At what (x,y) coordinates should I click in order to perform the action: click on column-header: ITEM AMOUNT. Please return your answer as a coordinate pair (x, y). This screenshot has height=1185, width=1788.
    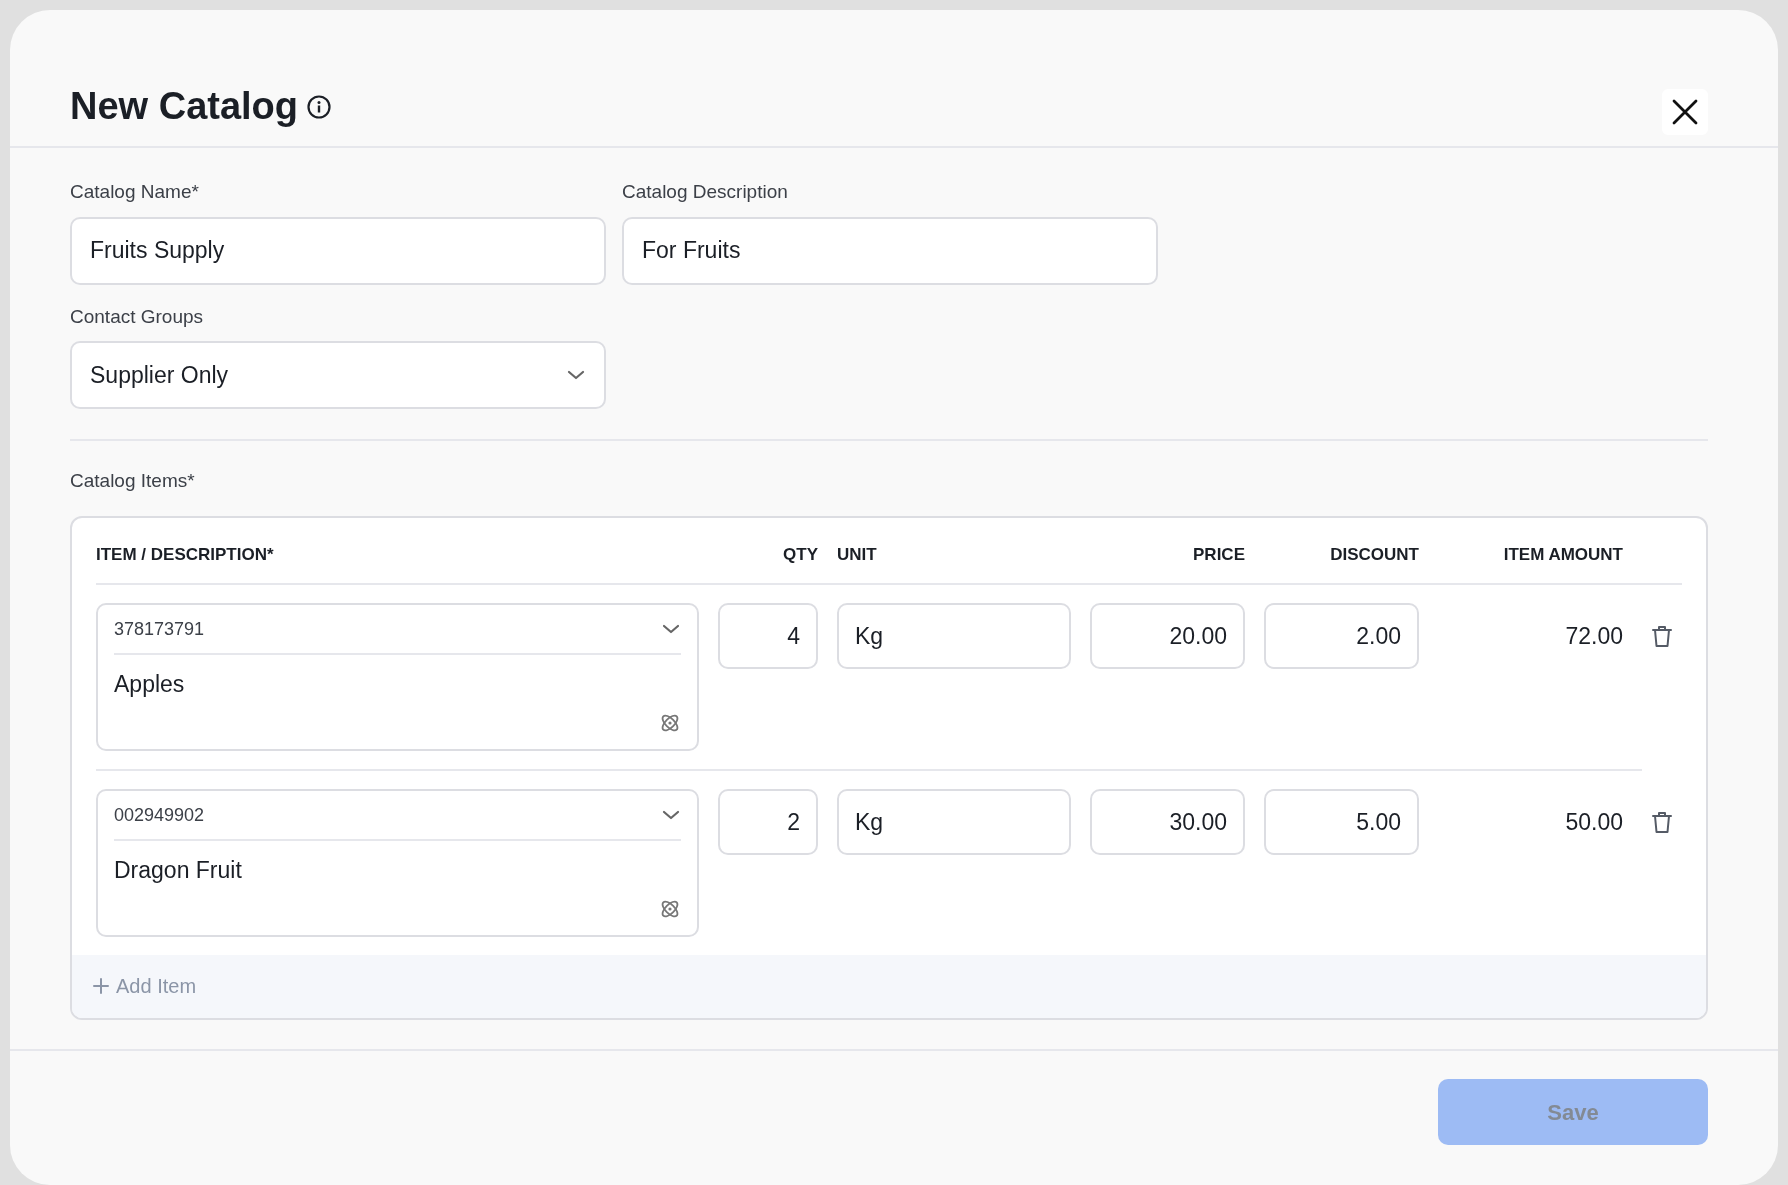
    Looking at the image, I should click on (1562, 554).